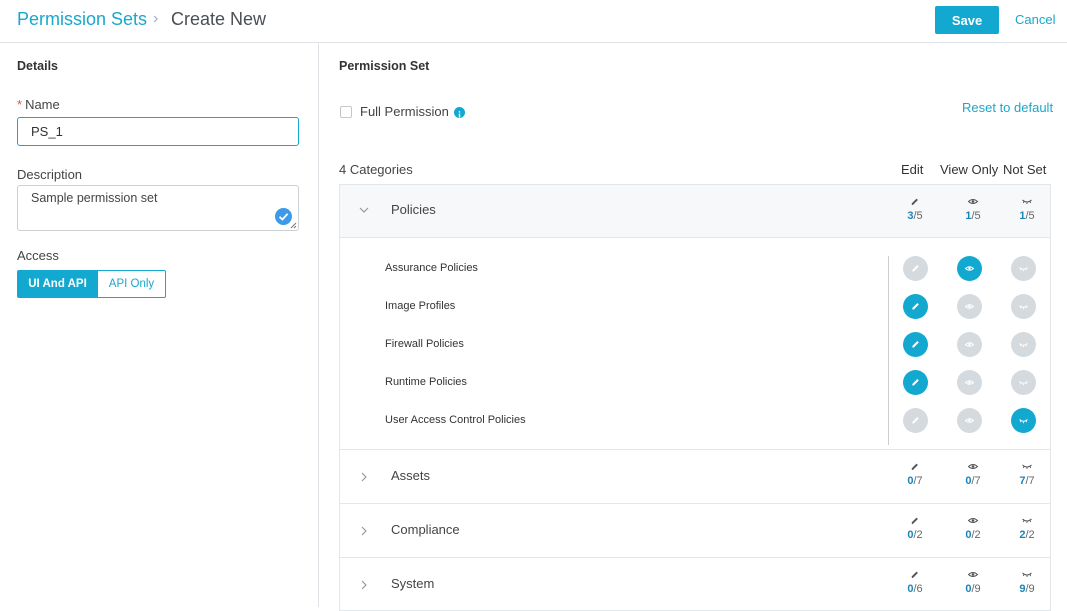 This screenshot has height=611, width=1067. Describe the element at coordinates (20, 104) in the screenshot. I see `required-asterisk: *` at that location.